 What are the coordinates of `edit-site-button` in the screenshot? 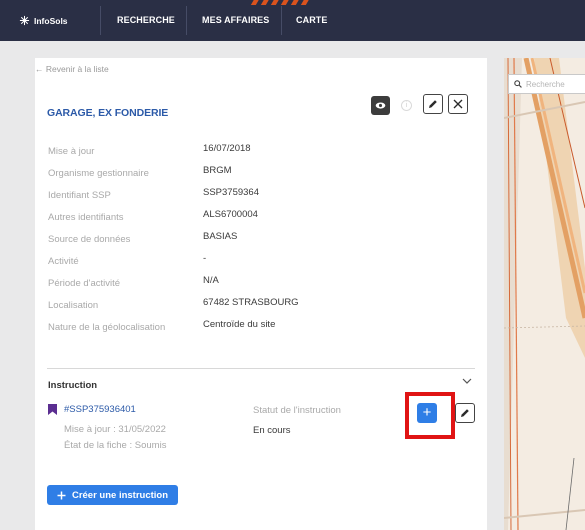 It's located at (433, 104).